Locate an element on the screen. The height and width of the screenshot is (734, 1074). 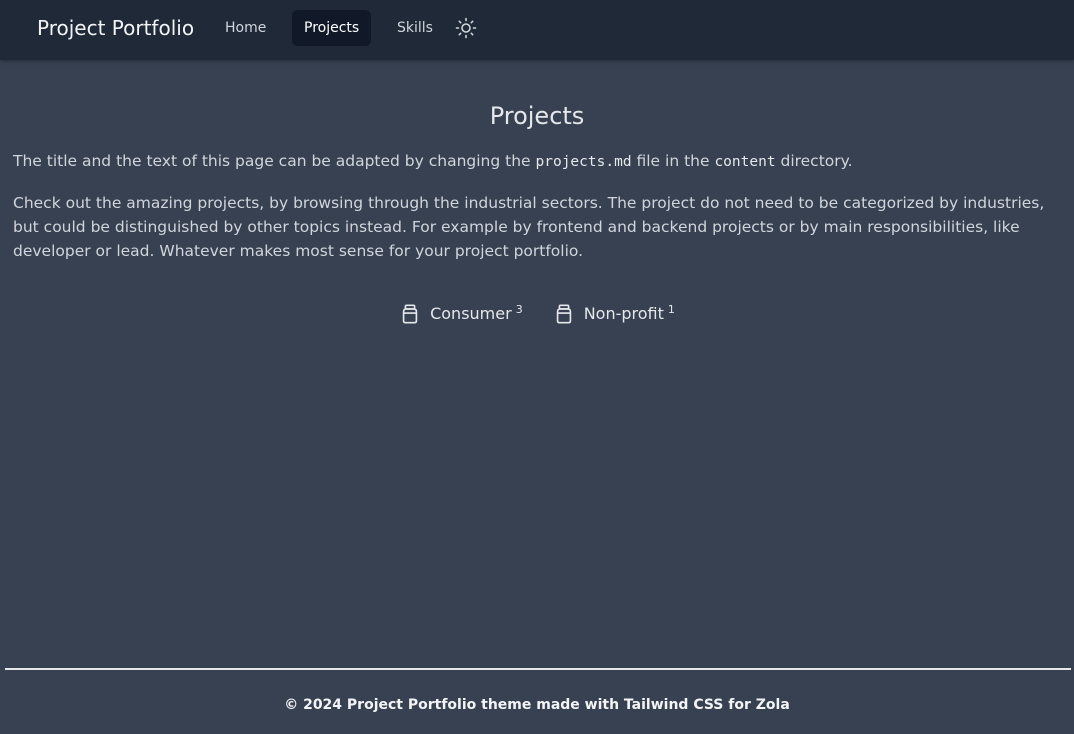
tag-label: Consumer is located at coordinates (471, 313).